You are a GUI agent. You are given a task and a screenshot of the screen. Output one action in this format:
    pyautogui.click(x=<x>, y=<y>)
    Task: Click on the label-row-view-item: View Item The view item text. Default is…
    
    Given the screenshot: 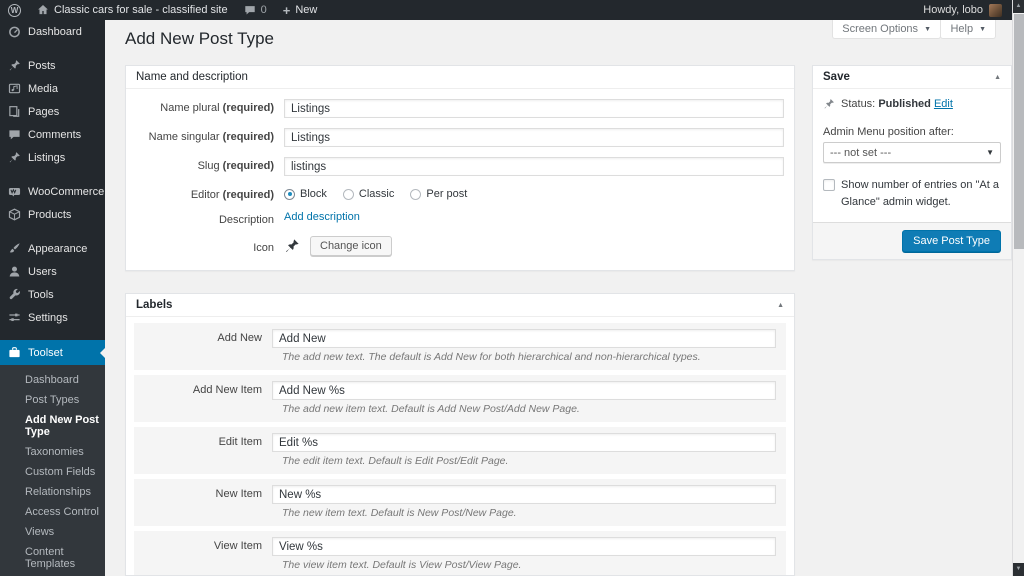 What is the action you would take?
    pyautogui.click(x=460, y=553)
    